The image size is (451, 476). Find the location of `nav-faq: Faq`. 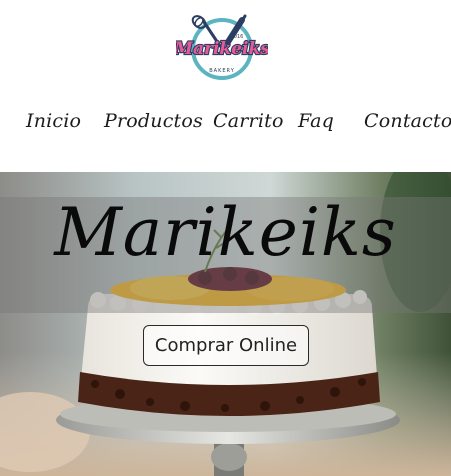

nav-faq: Faq is located at coordinates (316, 121).